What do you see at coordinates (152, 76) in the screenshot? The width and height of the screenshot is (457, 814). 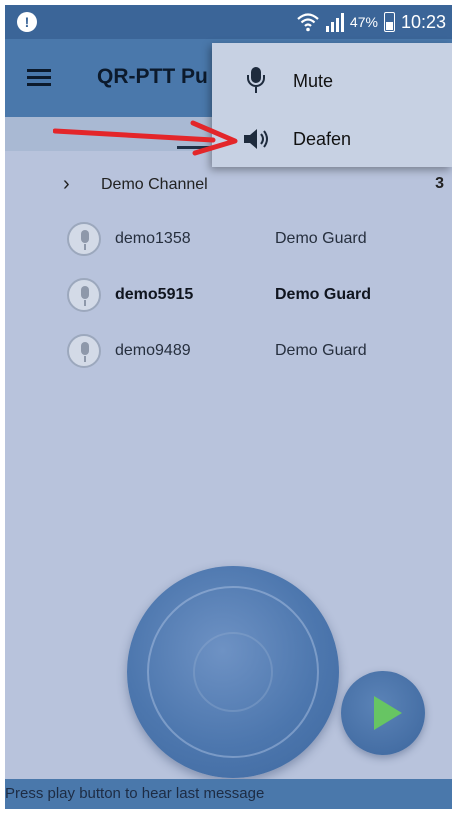 I see `app-title: QR-PTT Pu` at bounding box center [152, 76].